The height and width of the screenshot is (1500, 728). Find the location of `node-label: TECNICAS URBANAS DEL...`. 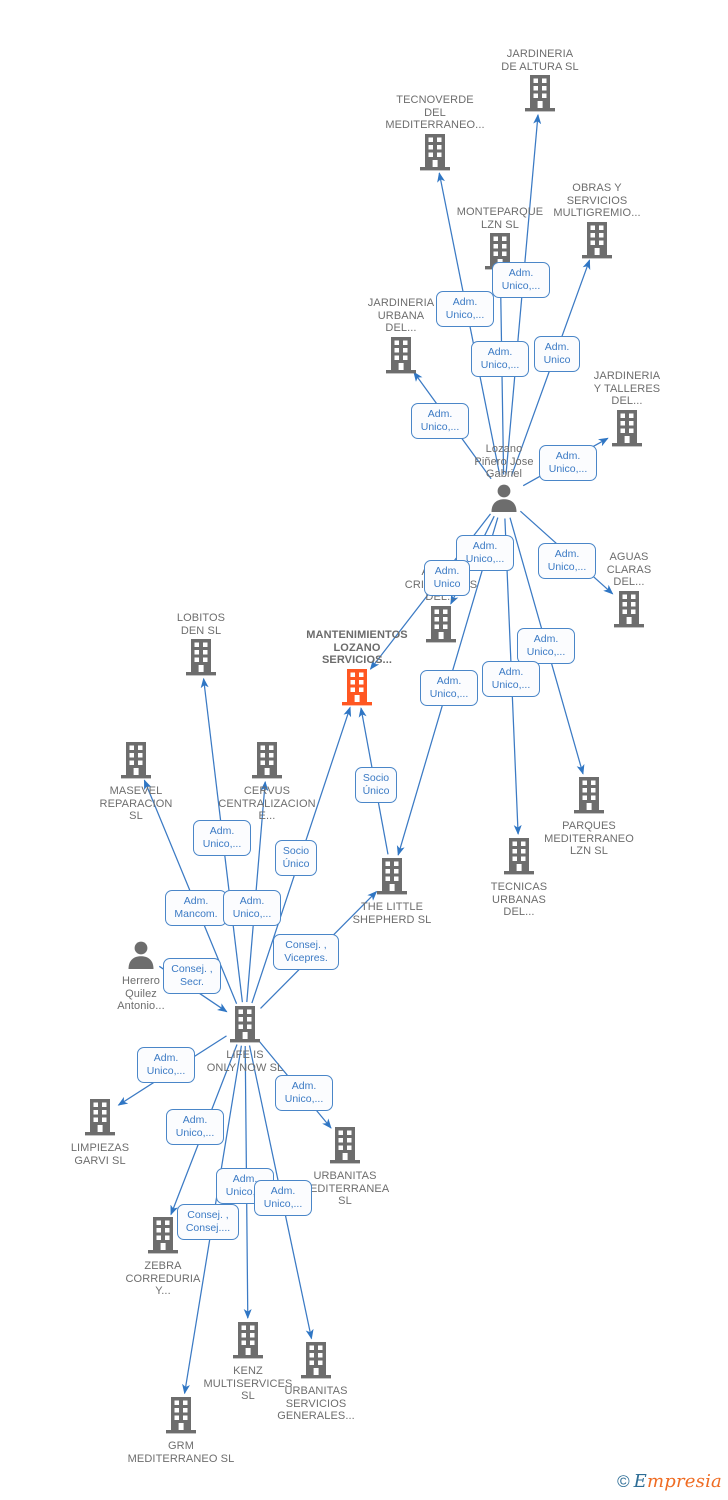

node-label: TECNICAS URBANAS DEL... is located at coordinates (519, 899).